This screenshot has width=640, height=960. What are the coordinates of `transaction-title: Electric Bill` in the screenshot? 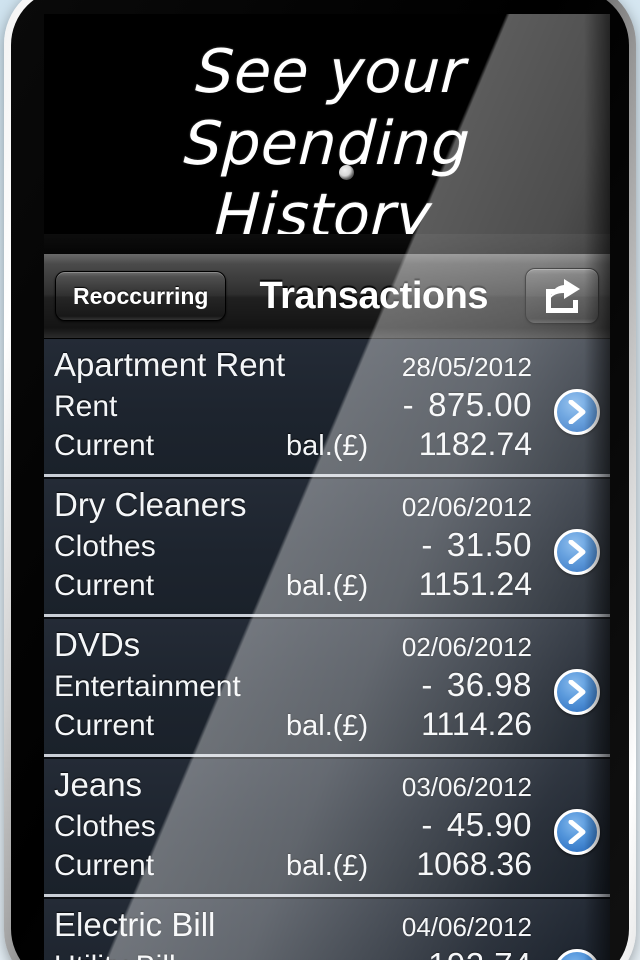 It's located at (135, 924).